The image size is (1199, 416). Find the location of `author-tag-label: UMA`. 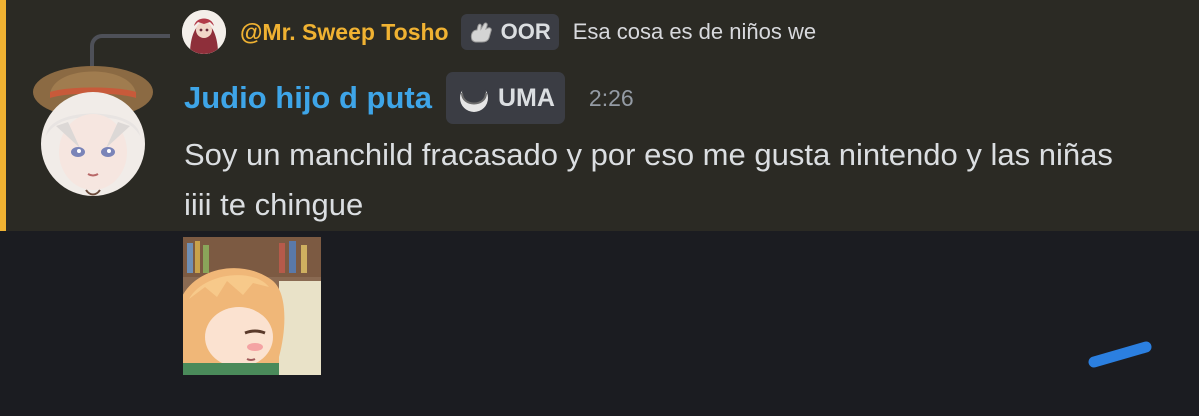

author-tag-label: UMA is located at coordinates (526, 97).